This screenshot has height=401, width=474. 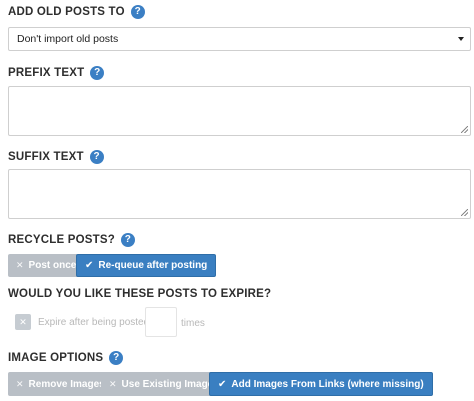 What do you see at coordinates (66, 12) in the screenshot?
I see `add-old-posts-label-text: ADD OLD POSTS TO` at bounding box center [66, 12].